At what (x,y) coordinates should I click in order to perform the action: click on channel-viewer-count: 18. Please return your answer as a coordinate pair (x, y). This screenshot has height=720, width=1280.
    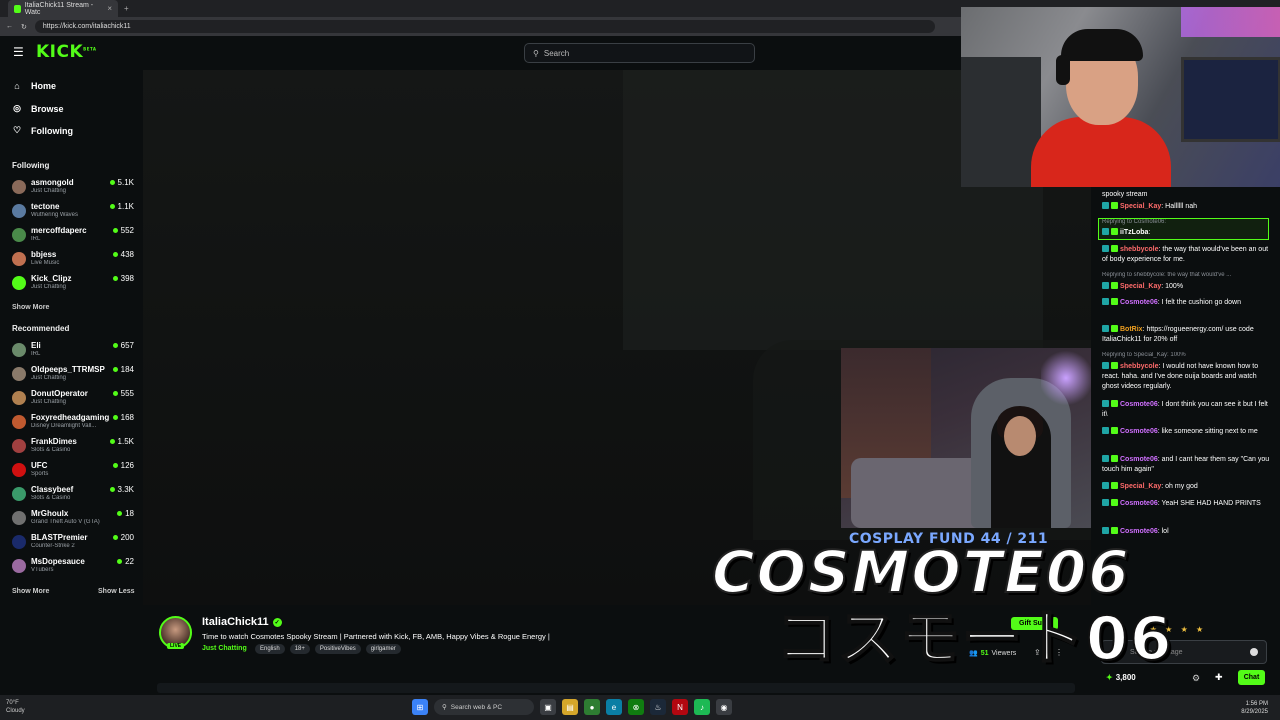
    Looking at the image, I should click on (129, 513).